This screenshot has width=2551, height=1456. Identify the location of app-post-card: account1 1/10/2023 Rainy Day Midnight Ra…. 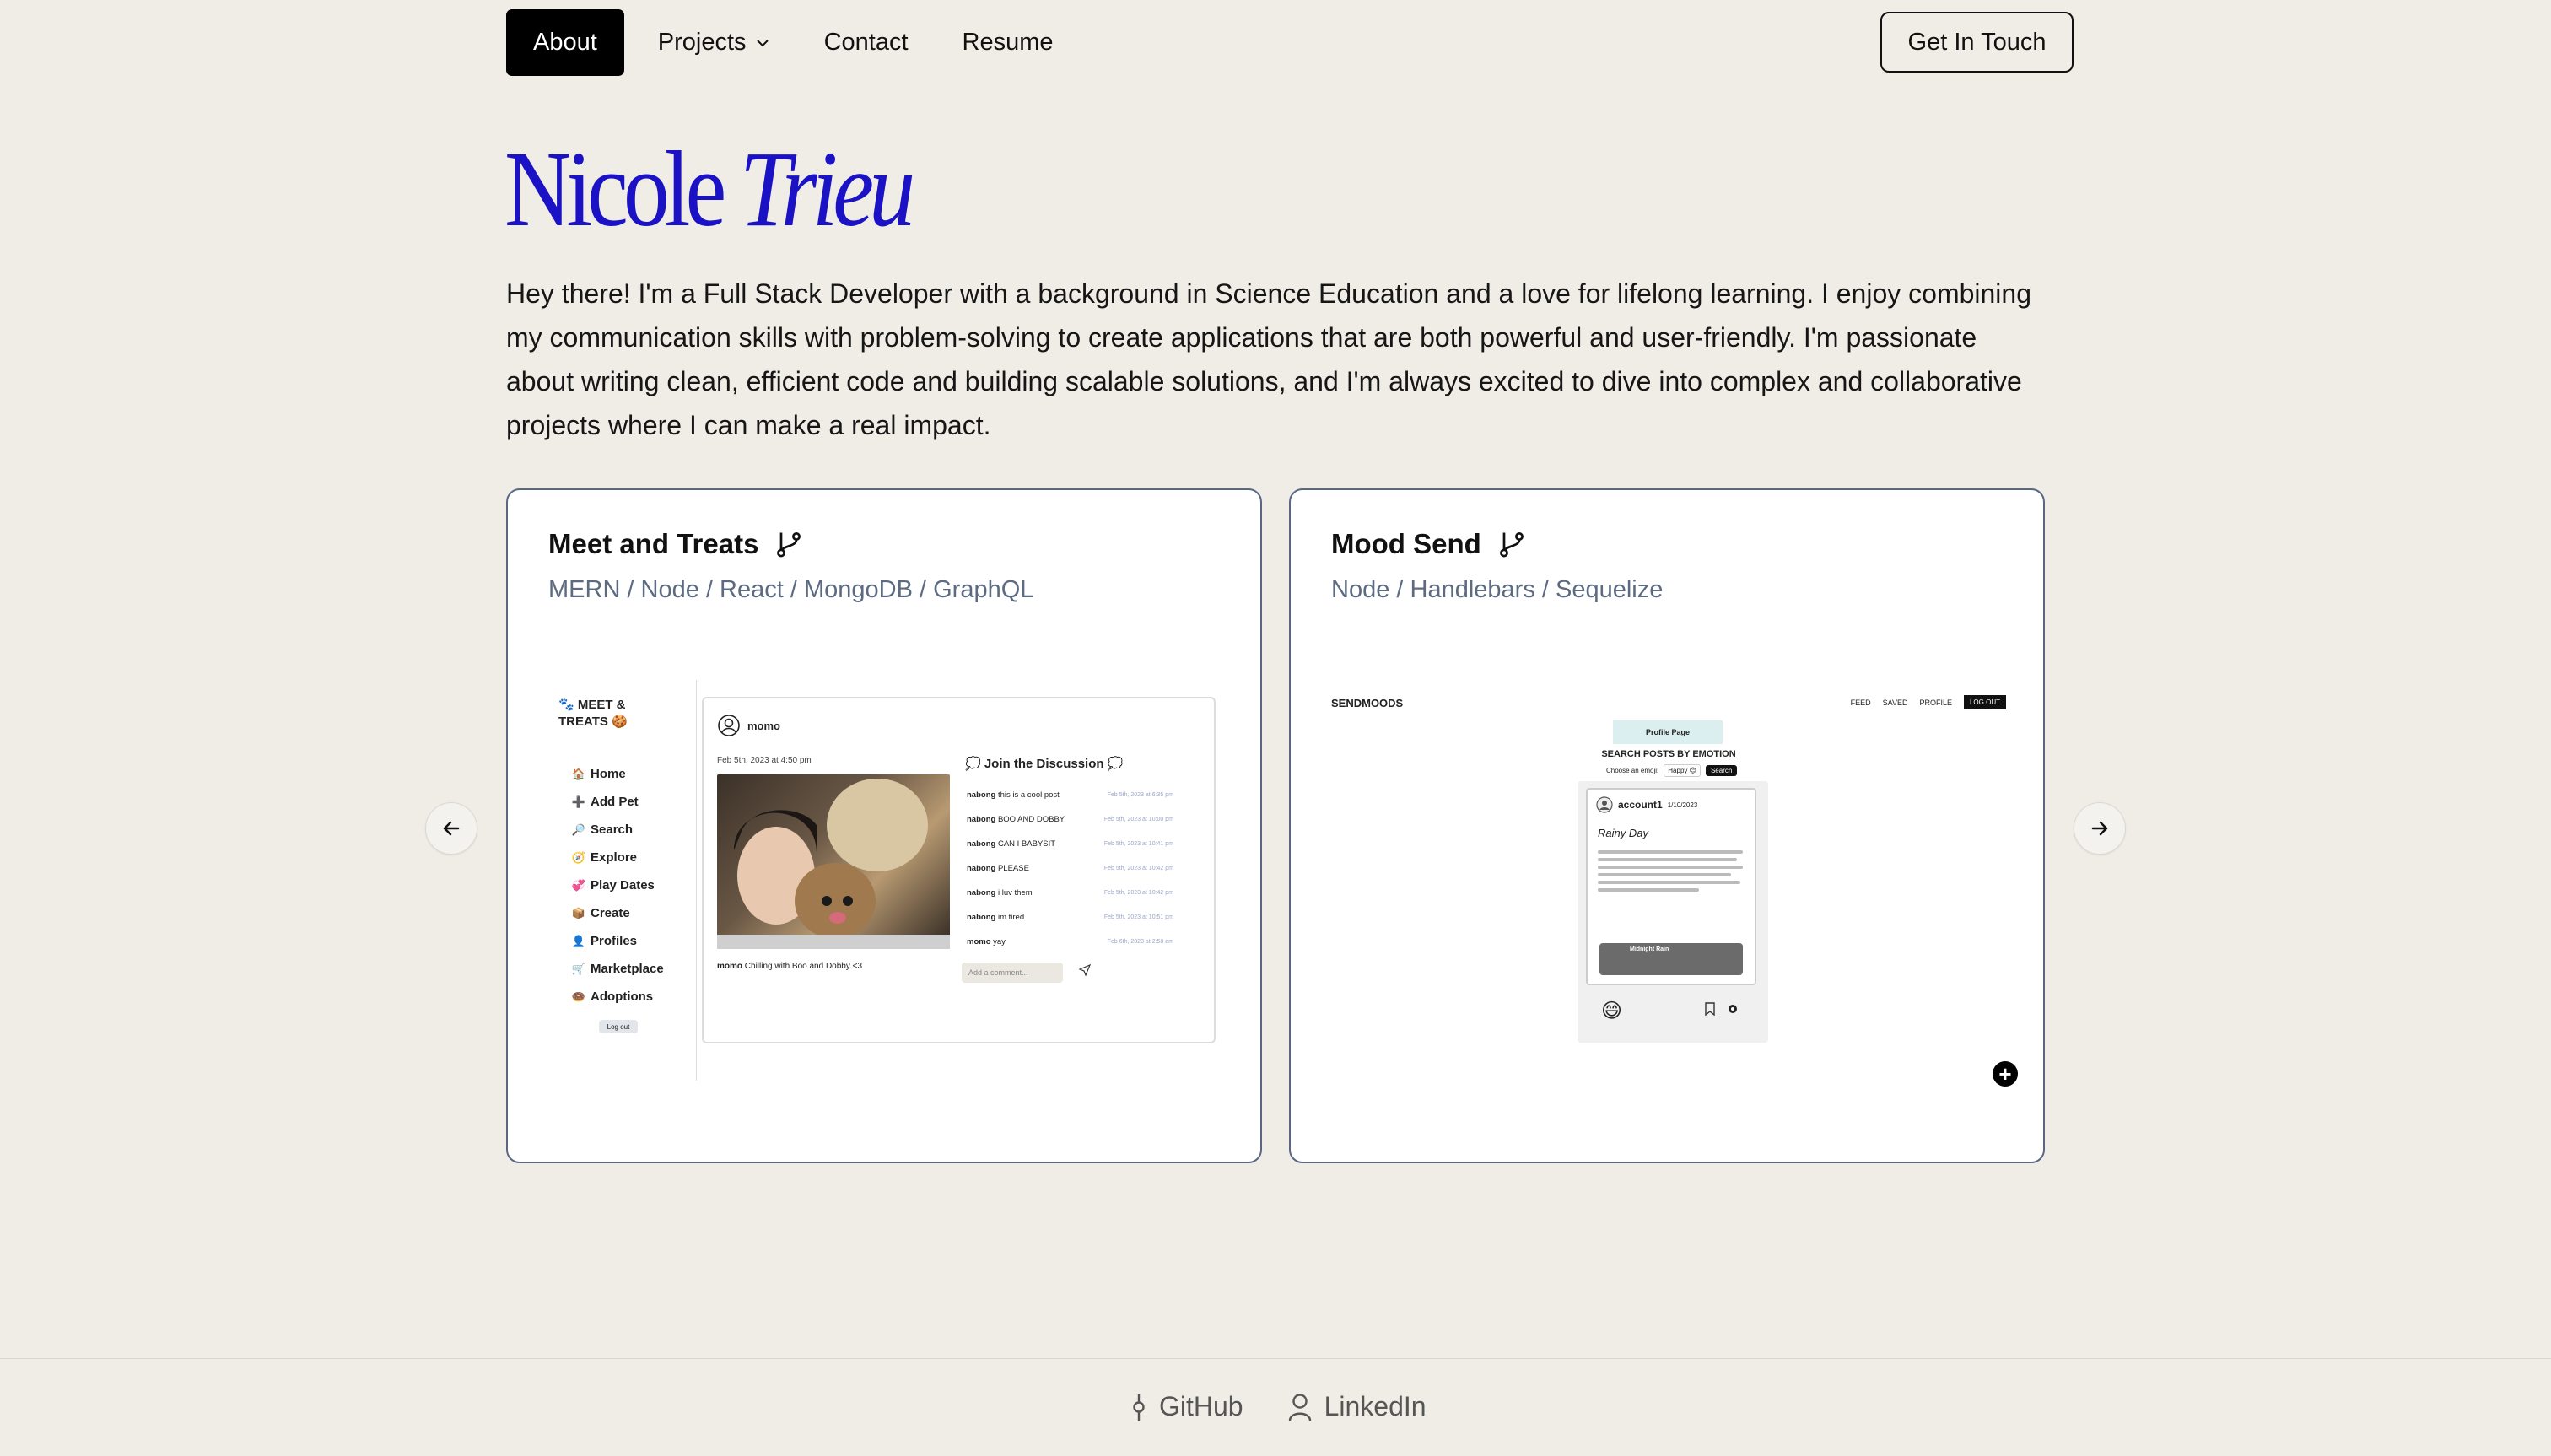
(1671, 886).